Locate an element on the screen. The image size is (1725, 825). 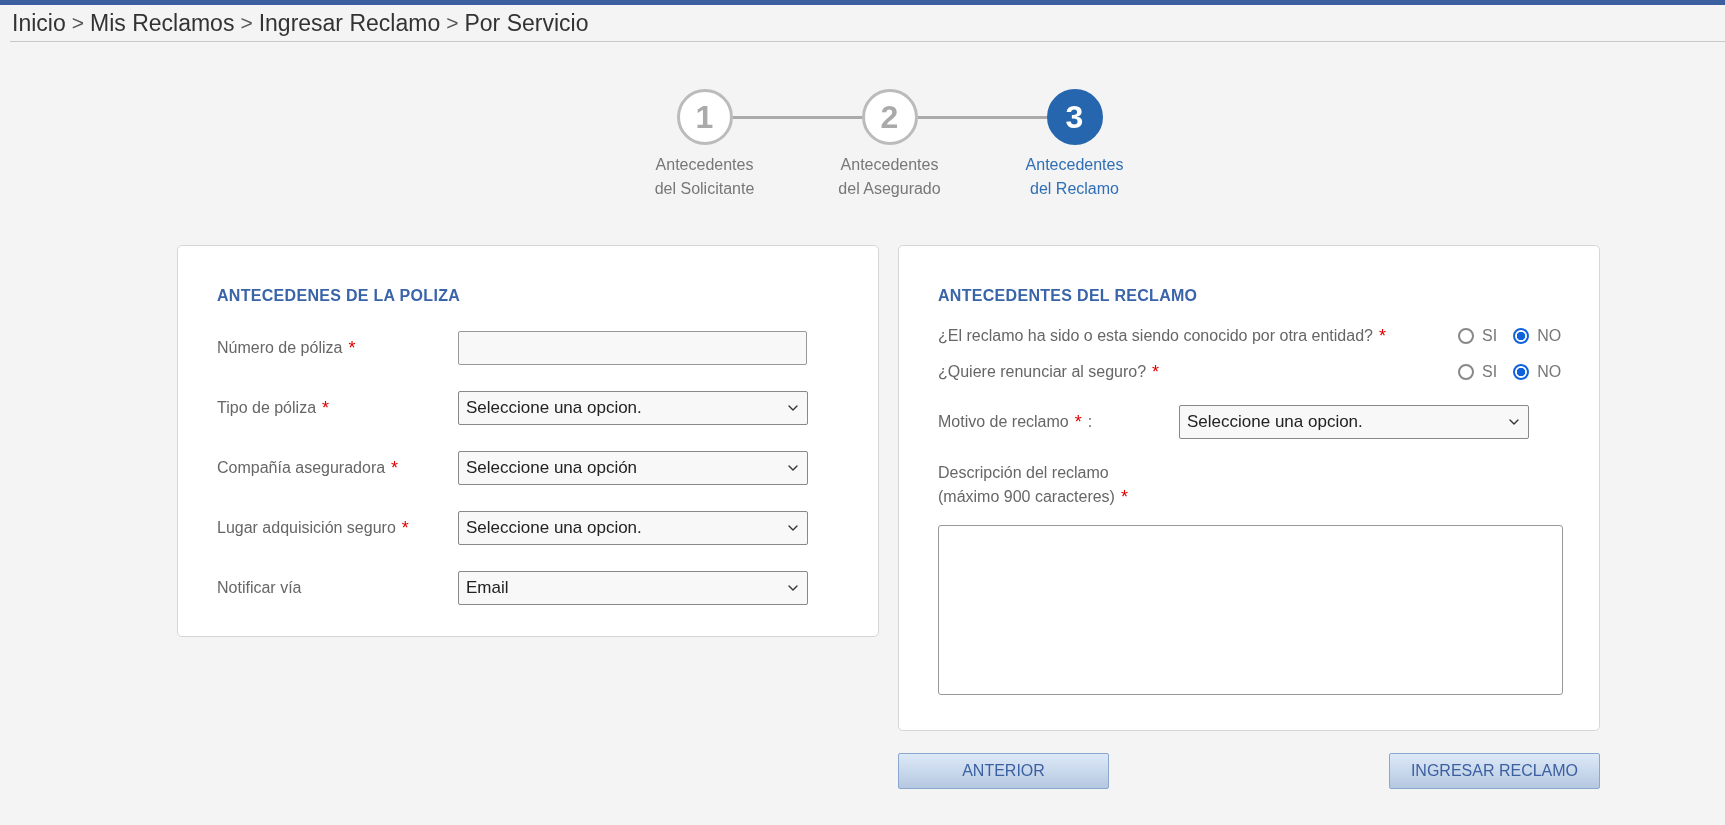
breadcrumb-link: Inicio is located at coordinates (39, 23).